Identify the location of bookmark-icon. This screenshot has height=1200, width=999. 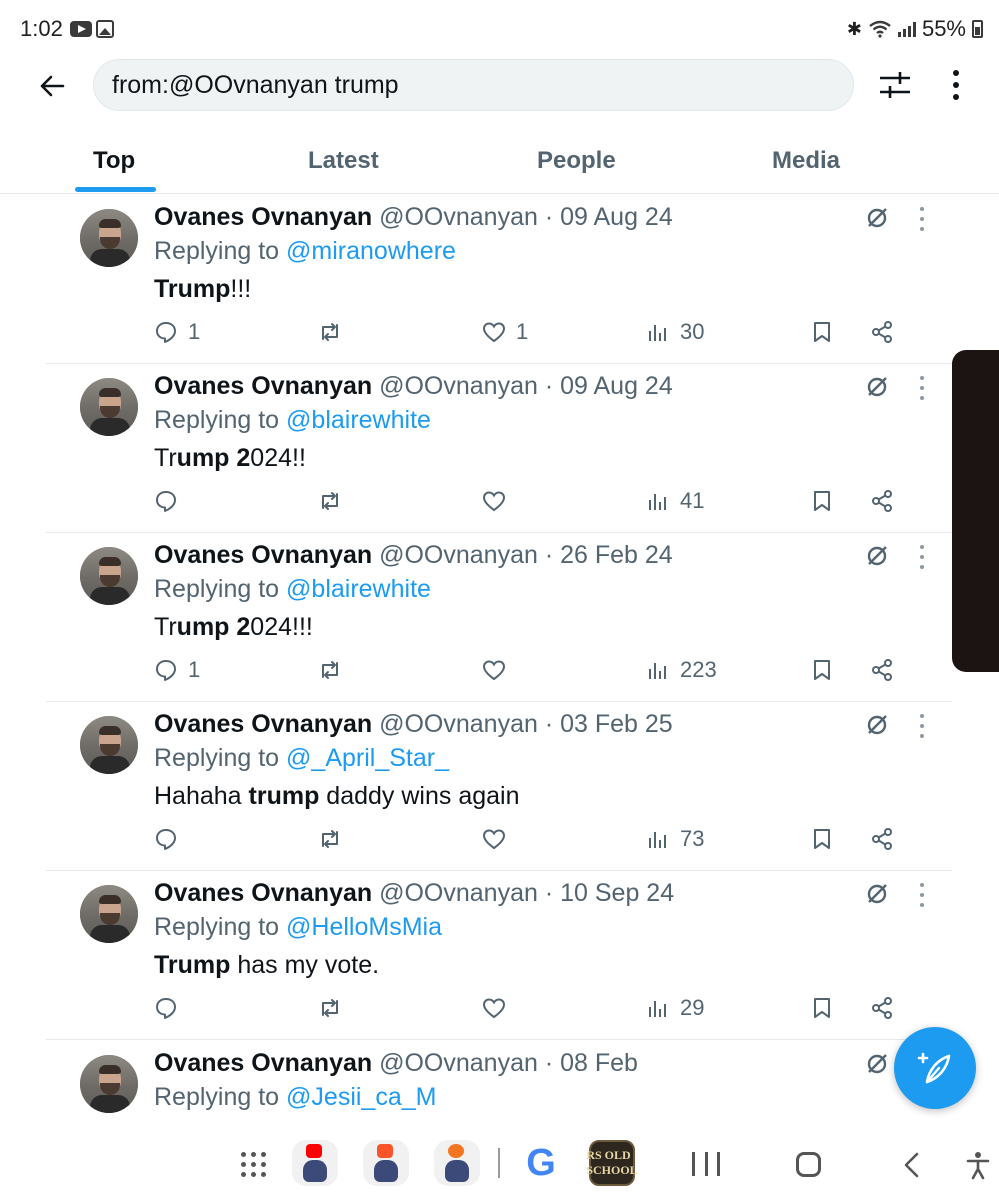
(822, 1008).